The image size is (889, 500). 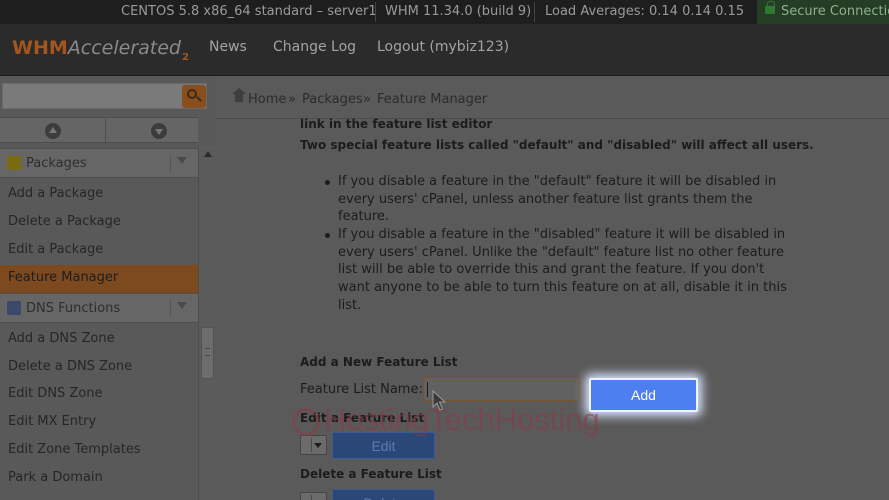 What do you see at coordinates (427, 389) in the screenshot?
I see `text-caret` at bounding box center [427, 389].